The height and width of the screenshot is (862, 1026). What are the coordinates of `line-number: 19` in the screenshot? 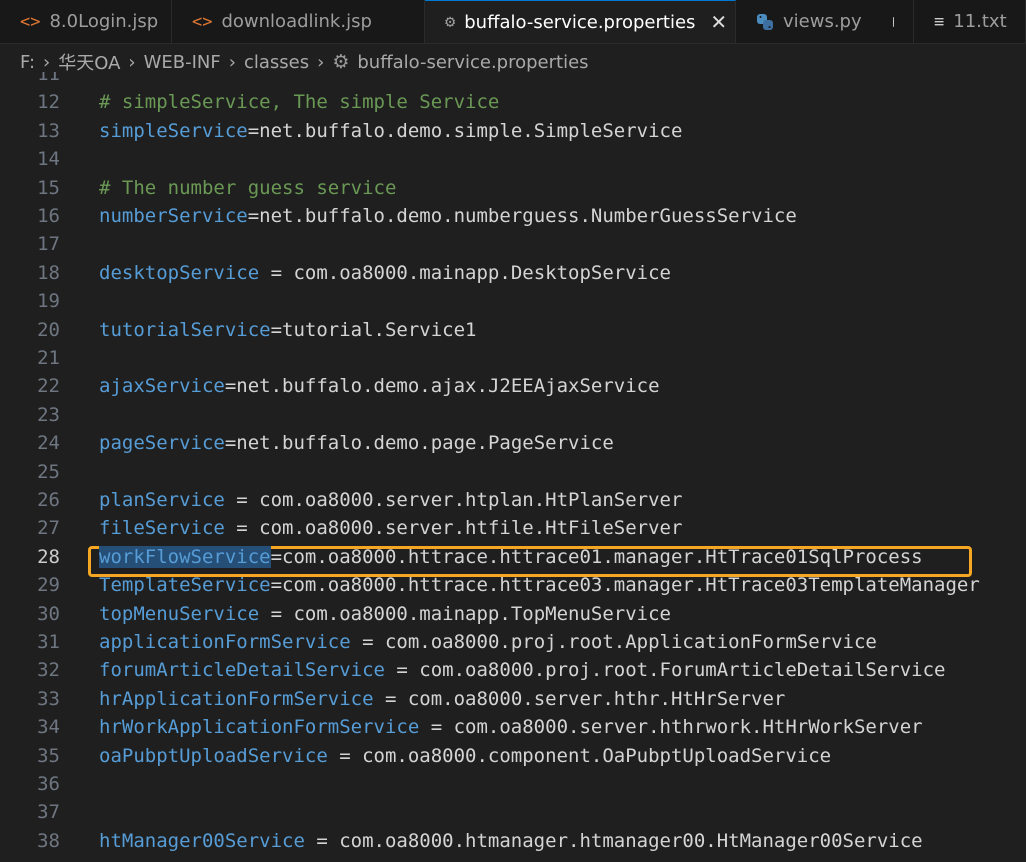 It's located at (48, 301).